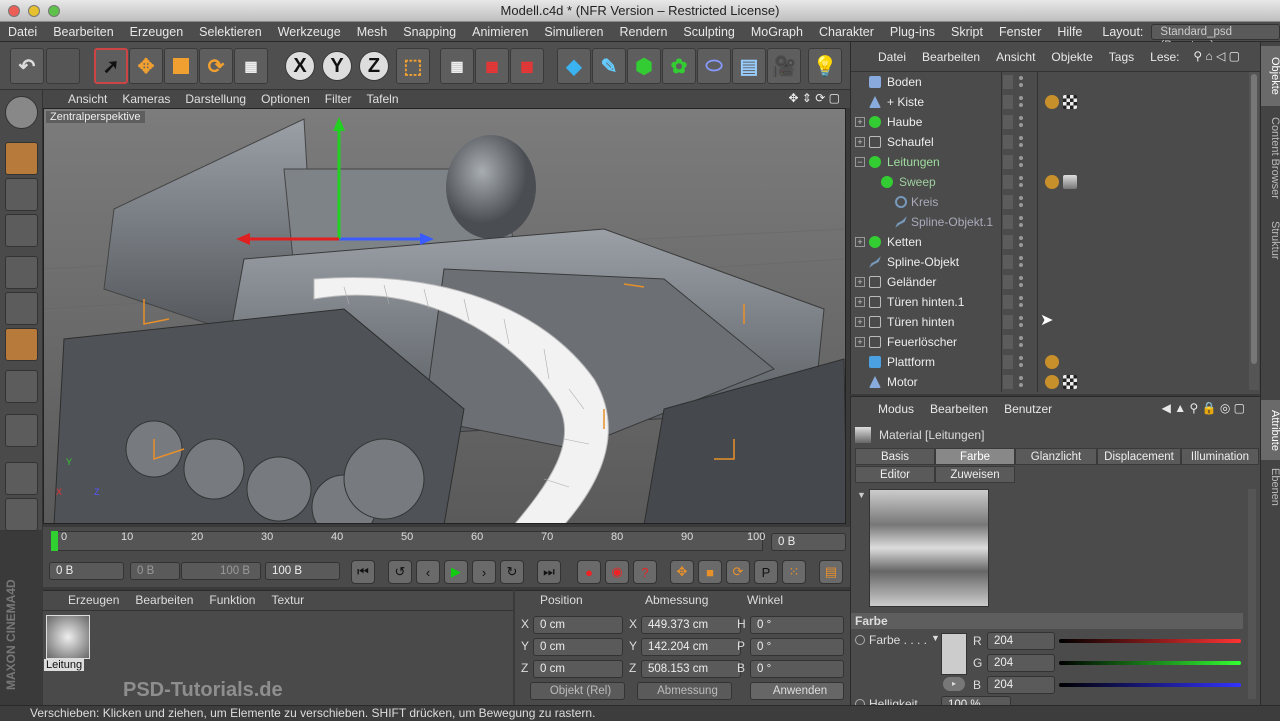  Describe the element at coordinates (975, 456) in the screenshot. I see `tab-farbe: Farbe` at that location.